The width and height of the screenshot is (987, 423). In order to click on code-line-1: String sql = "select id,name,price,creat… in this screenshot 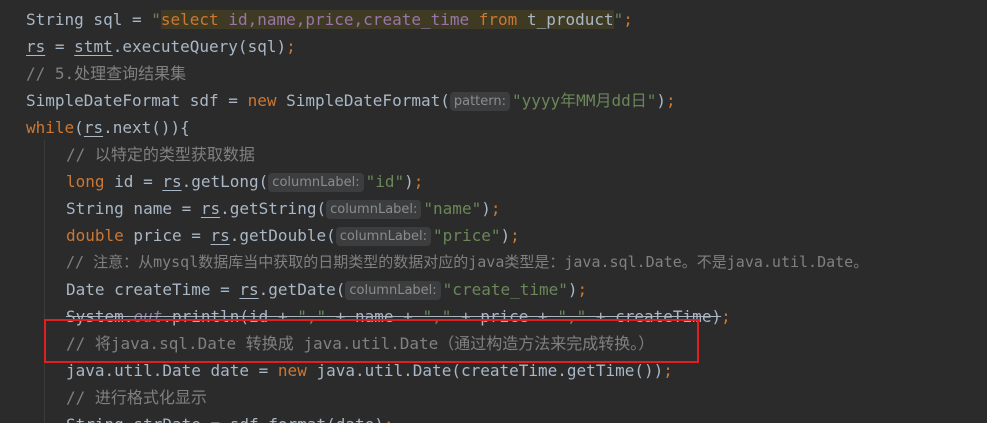, I will do `click(329, 19)`.